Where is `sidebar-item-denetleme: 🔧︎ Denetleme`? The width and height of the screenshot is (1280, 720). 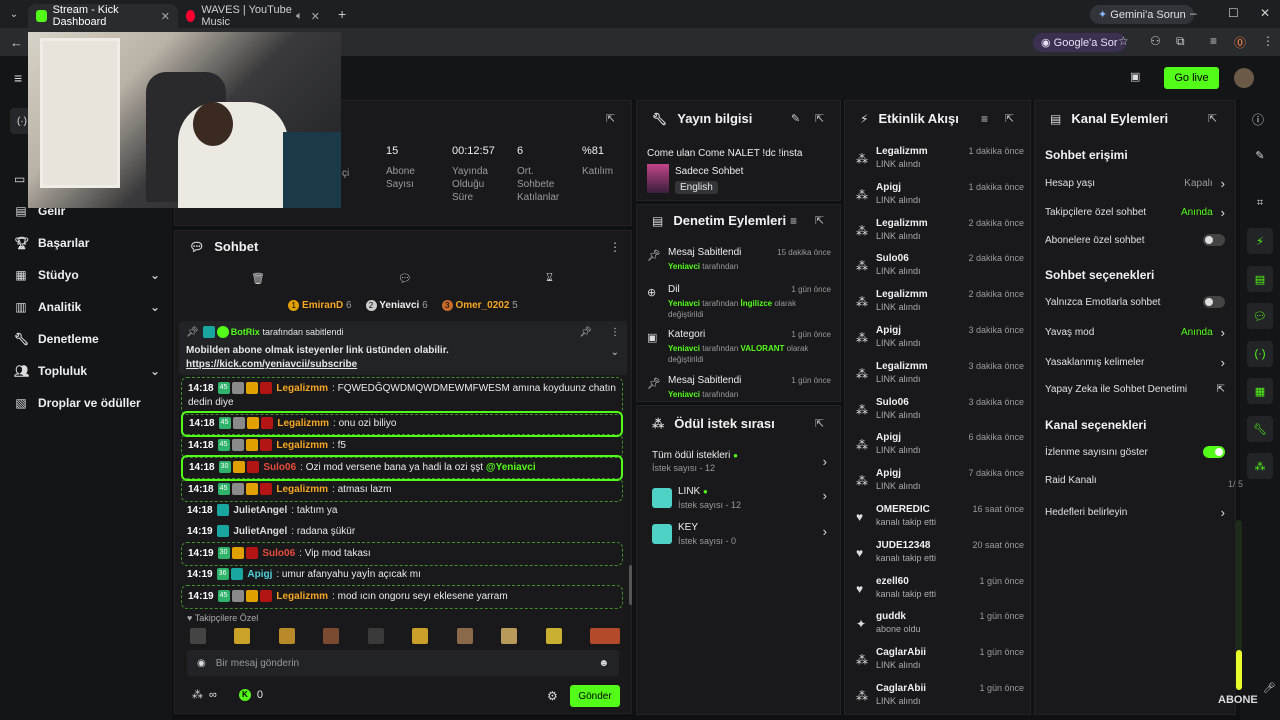 sidebar-item-denetleme: 🔧︎ Denetleme is located at coordinates (87, 339).